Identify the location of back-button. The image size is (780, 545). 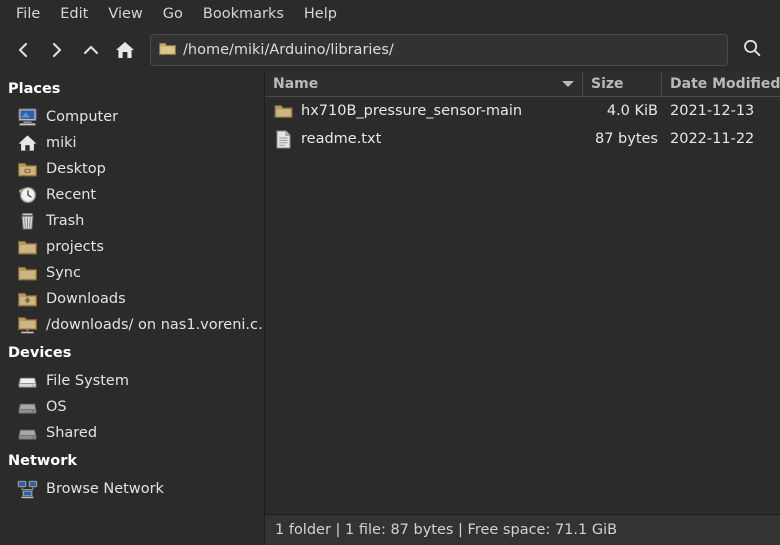
(23, 50).